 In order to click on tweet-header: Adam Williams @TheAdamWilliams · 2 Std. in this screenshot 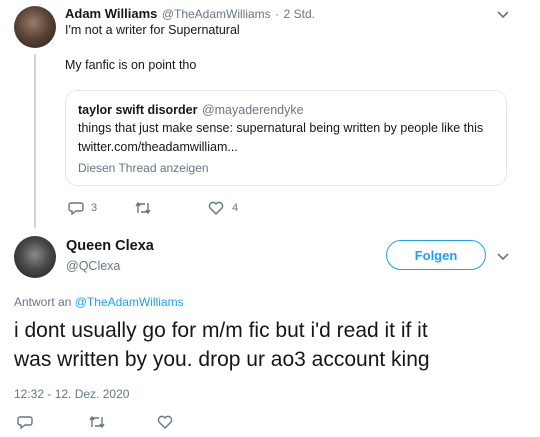, I will do `click(190, 14)`.